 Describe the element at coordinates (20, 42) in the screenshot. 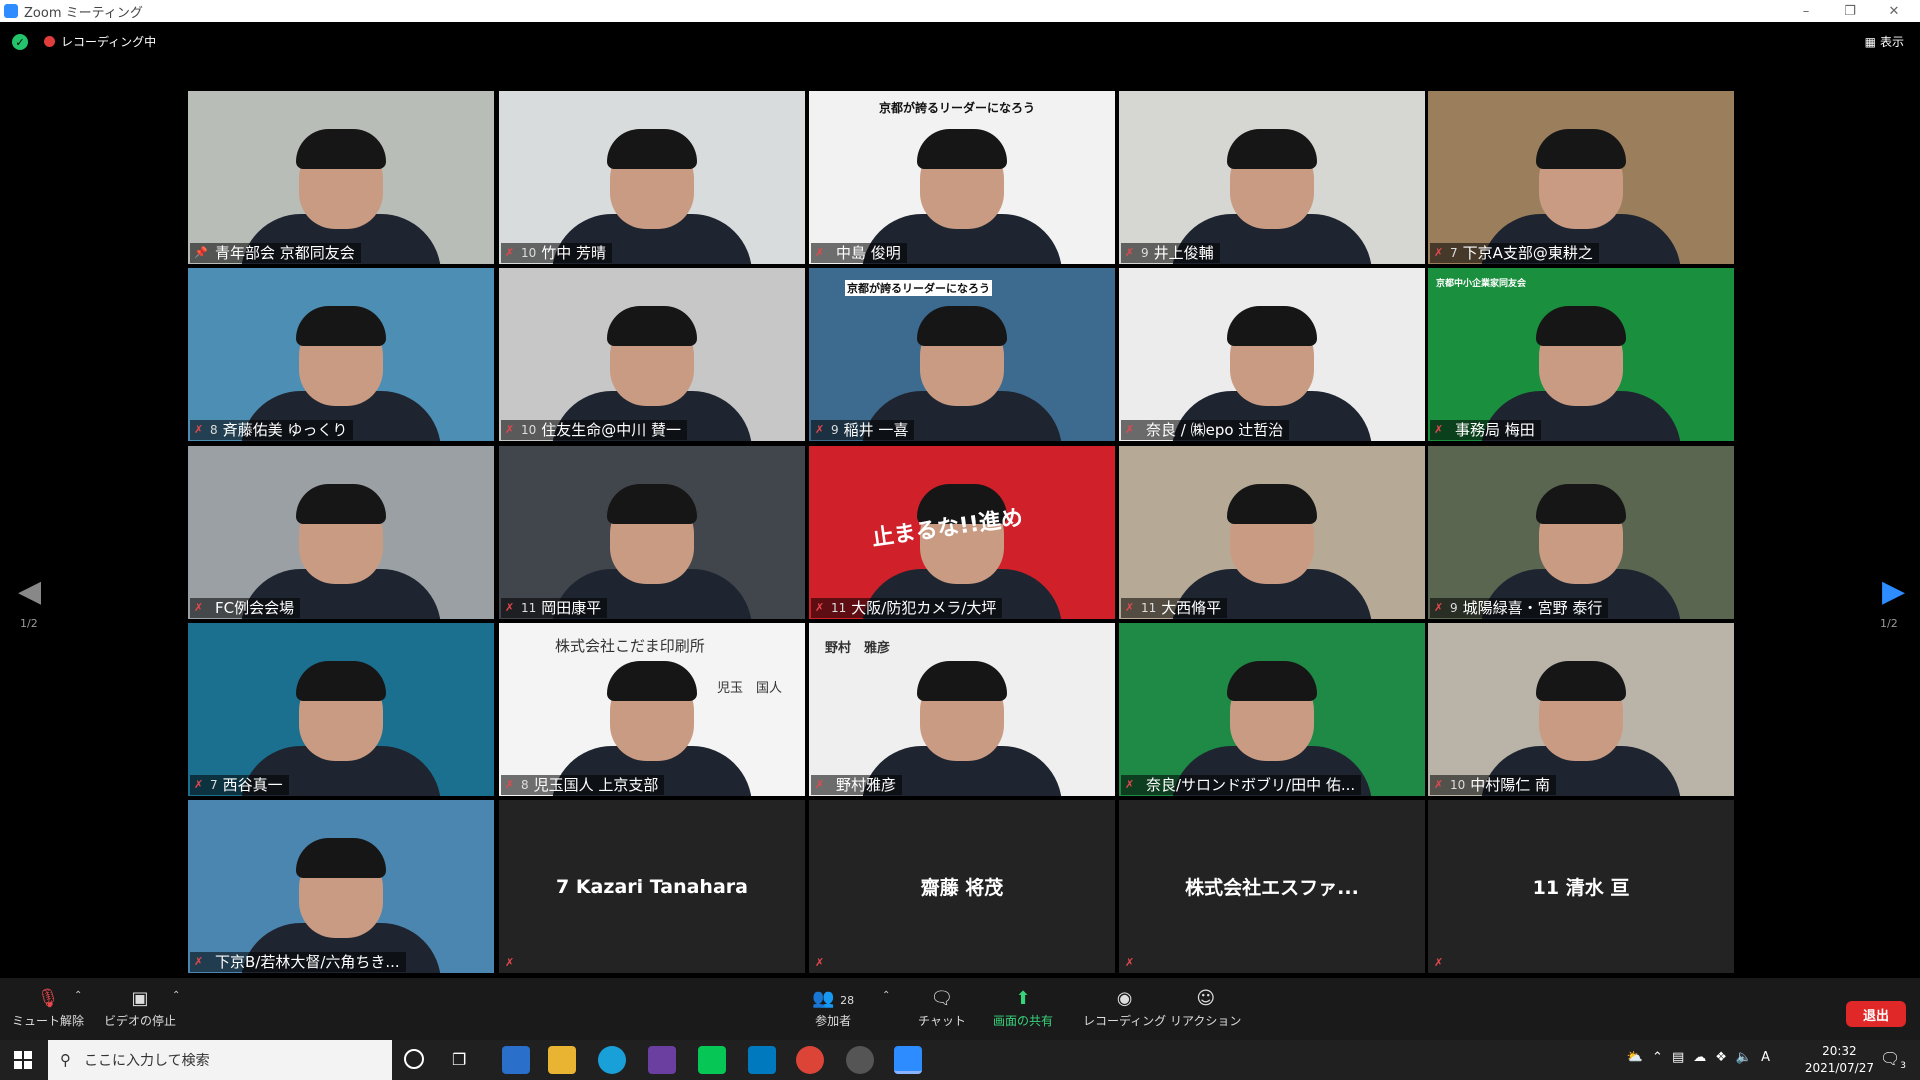

I see `security-shield-icon: ✓` at that location.